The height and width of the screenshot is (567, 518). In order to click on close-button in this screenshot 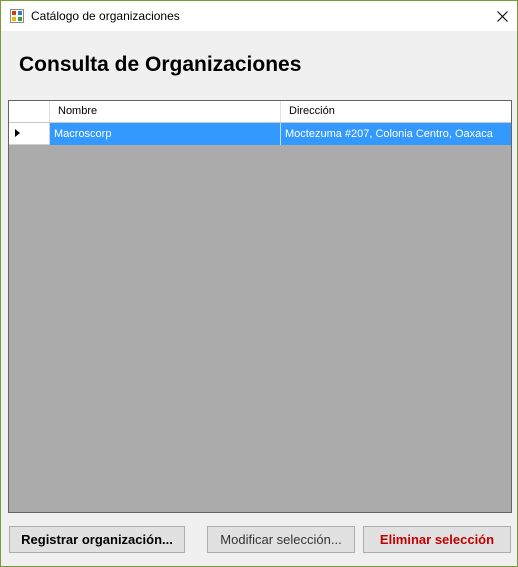, I will do `click(502, 16)`.